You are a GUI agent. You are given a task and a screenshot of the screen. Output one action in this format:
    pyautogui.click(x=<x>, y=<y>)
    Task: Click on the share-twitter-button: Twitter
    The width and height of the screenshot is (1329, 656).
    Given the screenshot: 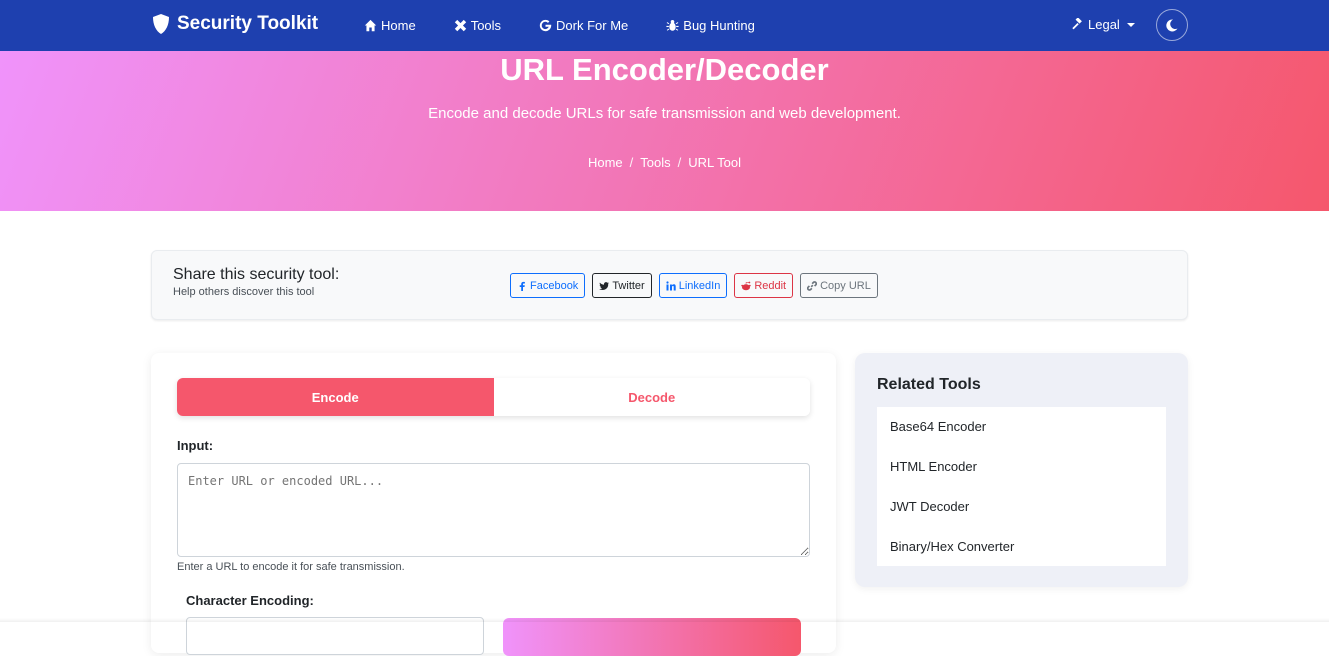 What is the action you would take?
    pyautogui.click(x=622, y=285)
    